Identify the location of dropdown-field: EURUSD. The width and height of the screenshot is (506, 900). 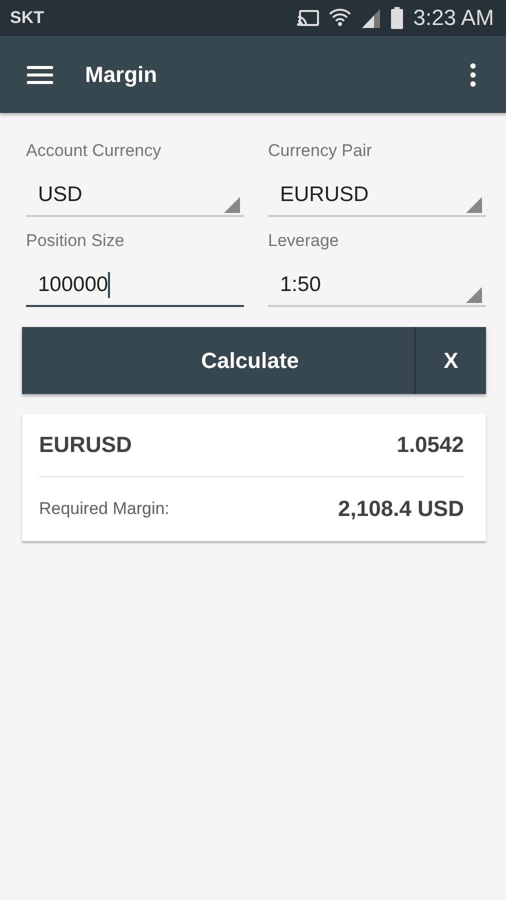
(377, 196).